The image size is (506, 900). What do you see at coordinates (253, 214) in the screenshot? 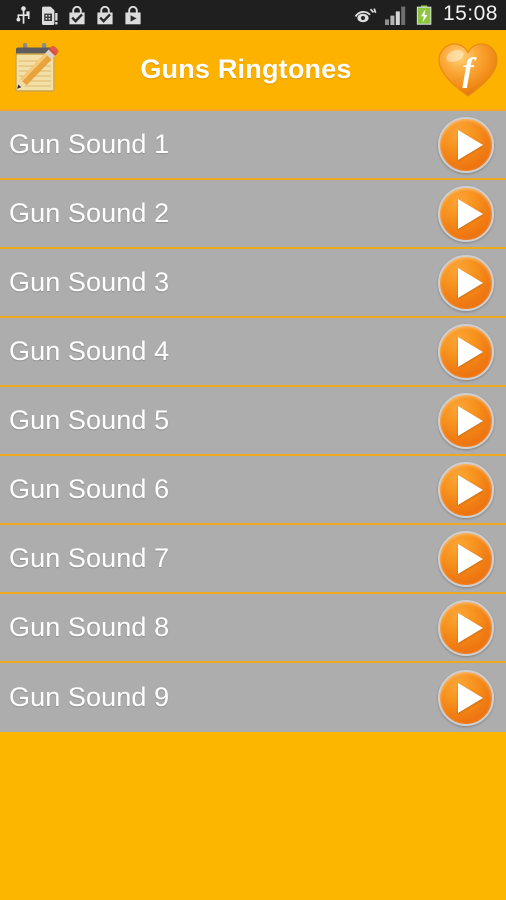
I see `list-item: Gun Sound 2` at bounding box center [253, 214].